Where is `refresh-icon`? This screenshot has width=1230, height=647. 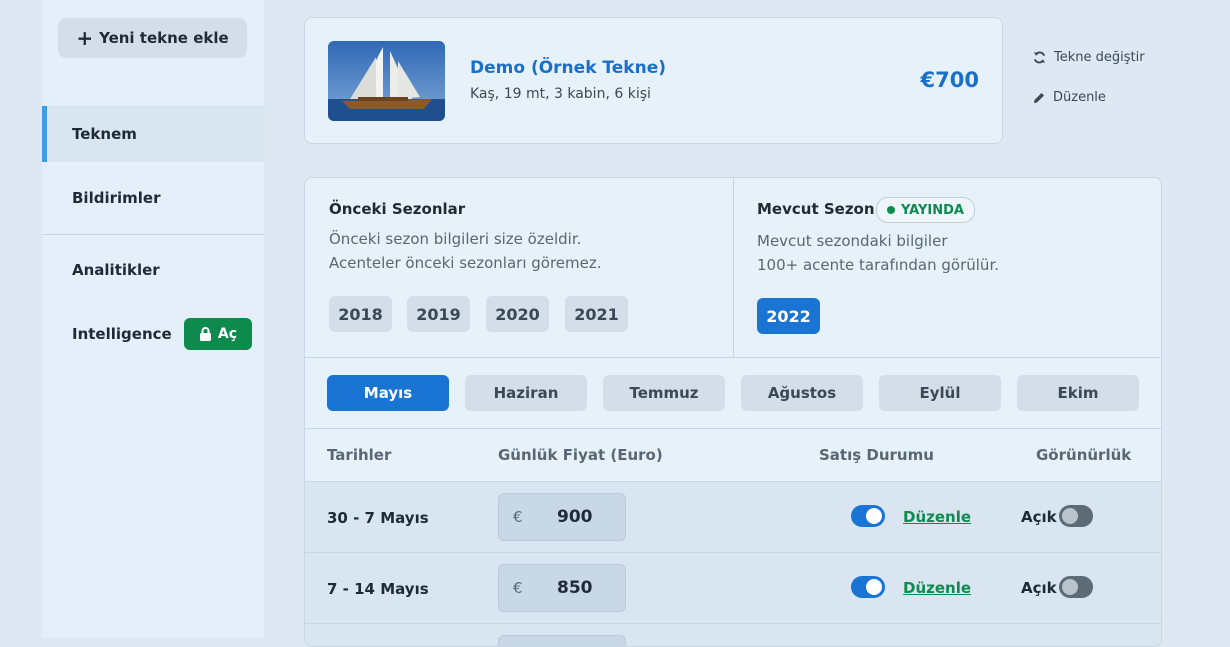
refresh-icon is located at coordinates (1039, 57).